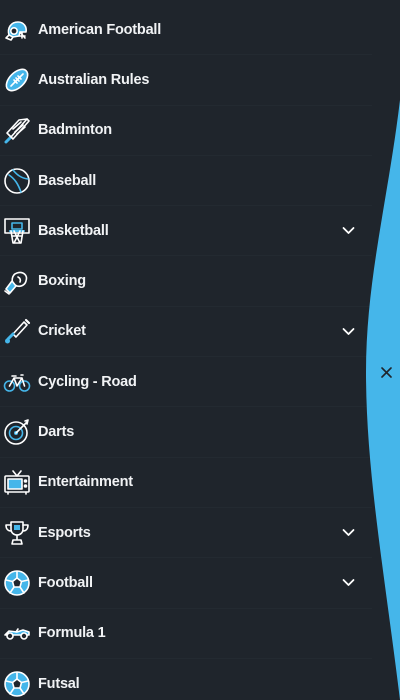 This screenshot has height=700, width=400. I want to click on overlay-panel, so click(383, 350).